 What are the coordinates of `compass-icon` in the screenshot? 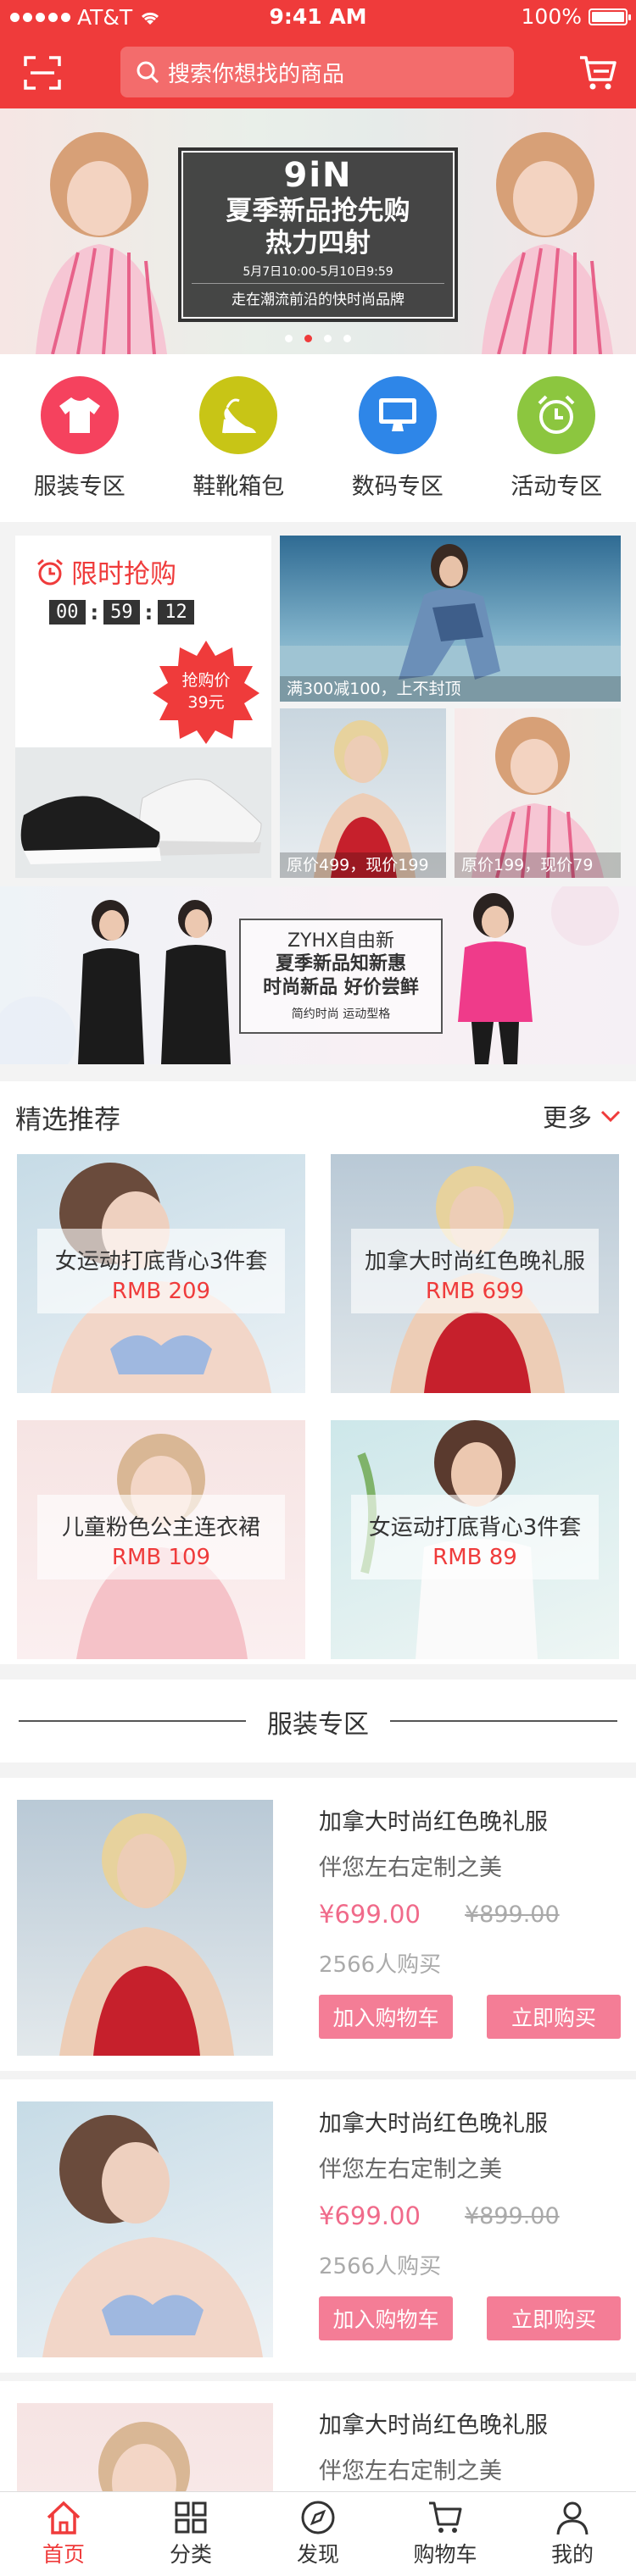 It's located at (318, 2517).